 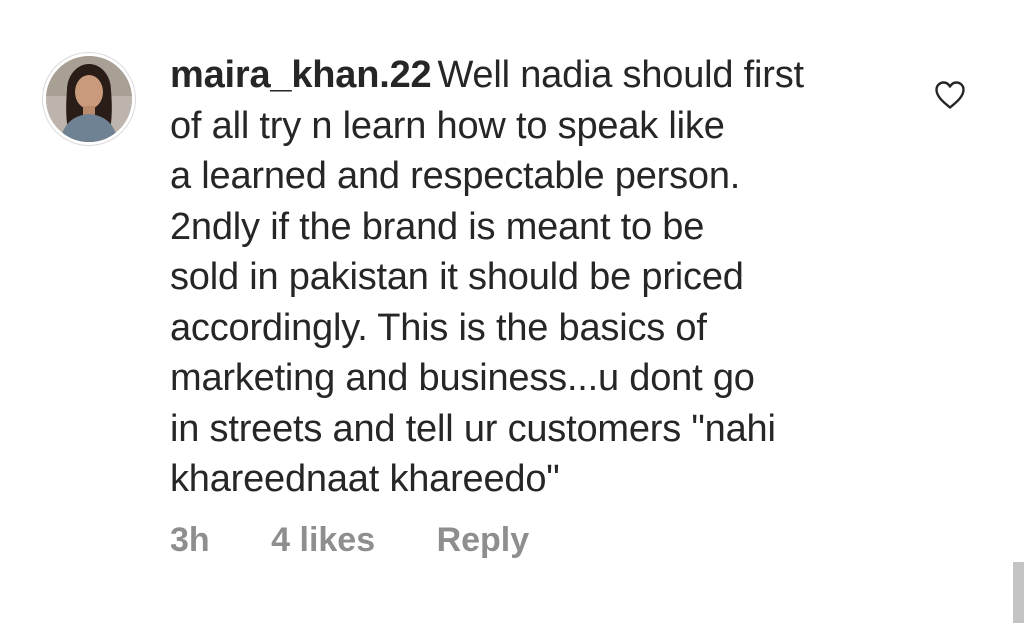 I want to click on comment-line: 2ndly if the brand is meant to be, so click(x=437, y=226).